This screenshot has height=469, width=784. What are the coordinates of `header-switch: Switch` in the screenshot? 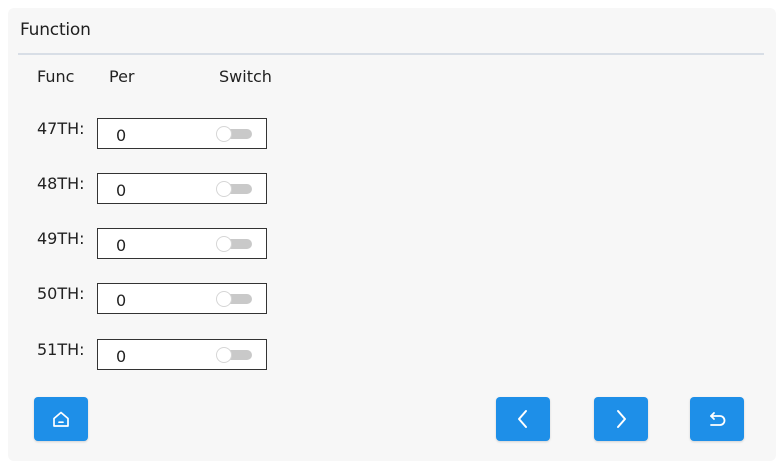 It's located at (245, 76).